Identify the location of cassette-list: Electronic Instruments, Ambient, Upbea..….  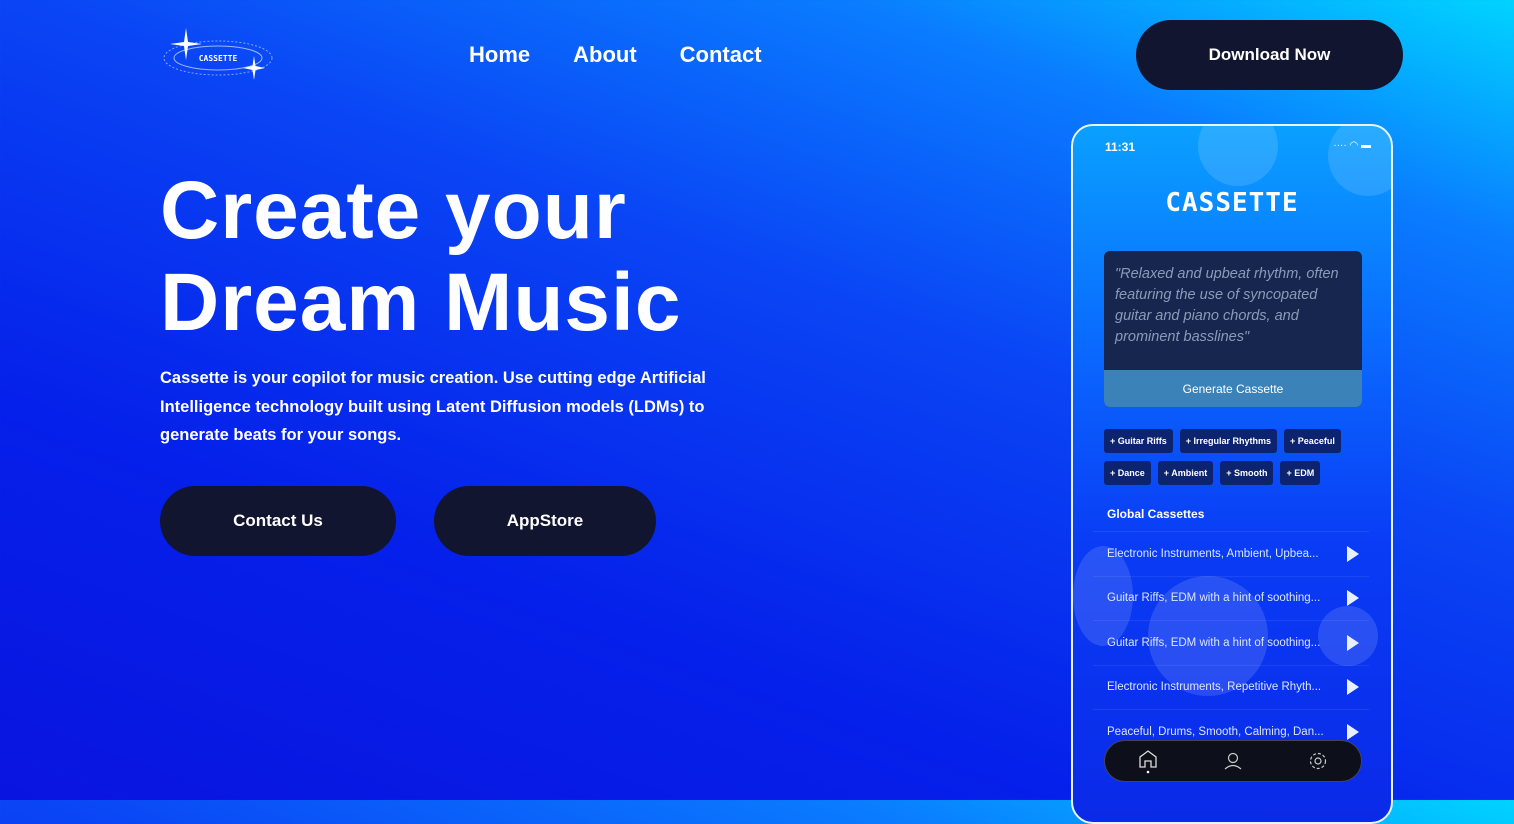
(1231, 642).